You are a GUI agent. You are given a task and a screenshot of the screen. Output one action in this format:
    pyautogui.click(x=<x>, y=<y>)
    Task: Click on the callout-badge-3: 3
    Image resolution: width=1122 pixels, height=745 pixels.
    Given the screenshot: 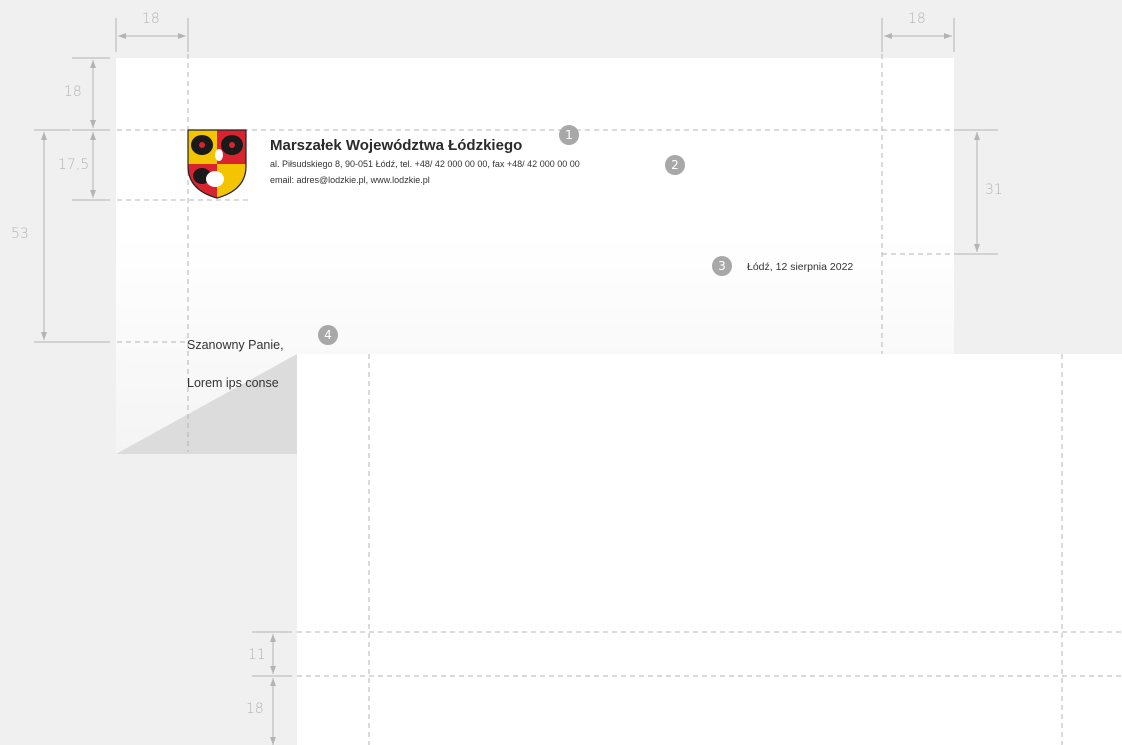 What is the action you would take?
    pyautogui.click(x=722, y=266)
    